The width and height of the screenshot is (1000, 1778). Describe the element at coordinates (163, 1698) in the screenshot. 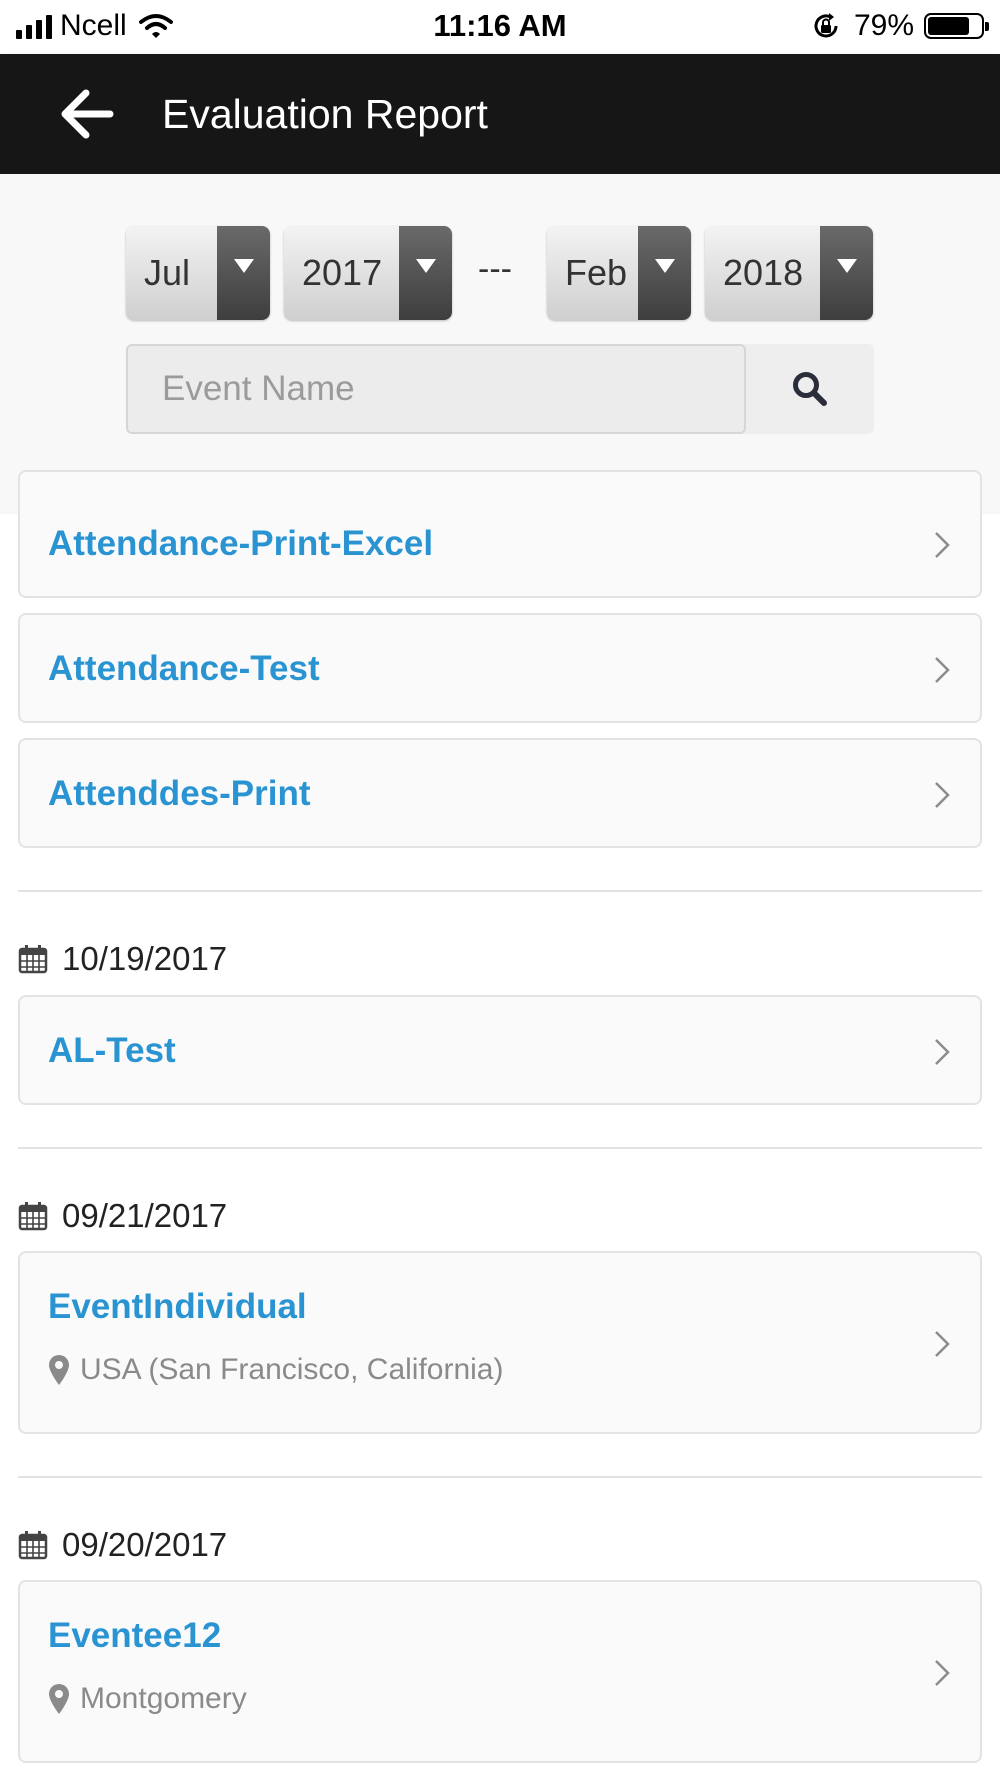

I see `event-location-text: Montgomery` at that location.